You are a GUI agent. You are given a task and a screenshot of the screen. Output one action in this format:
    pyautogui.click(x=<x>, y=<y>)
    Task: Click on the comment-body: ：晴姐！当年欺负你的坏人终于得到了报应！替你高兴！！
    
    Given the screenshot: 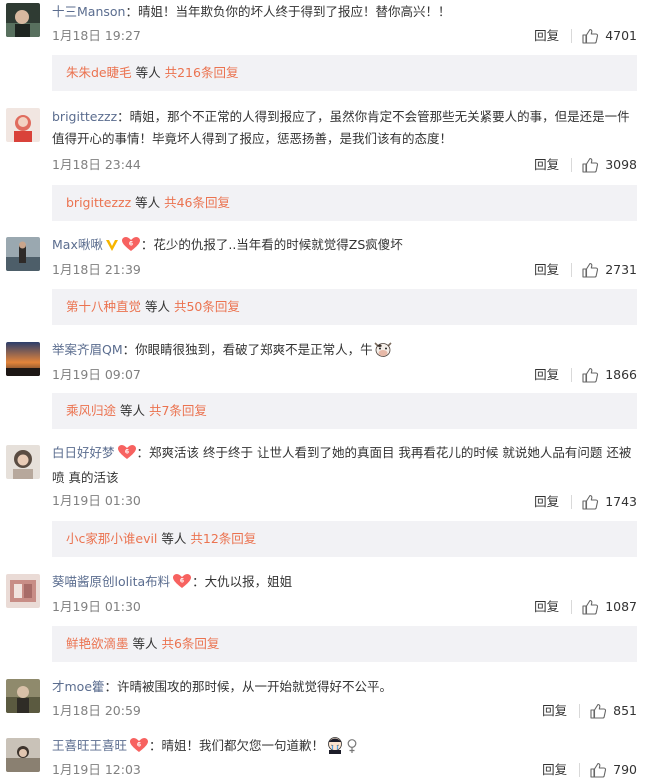 What is the action you would take?
    pyautogui.click(x=288, y=11)
    